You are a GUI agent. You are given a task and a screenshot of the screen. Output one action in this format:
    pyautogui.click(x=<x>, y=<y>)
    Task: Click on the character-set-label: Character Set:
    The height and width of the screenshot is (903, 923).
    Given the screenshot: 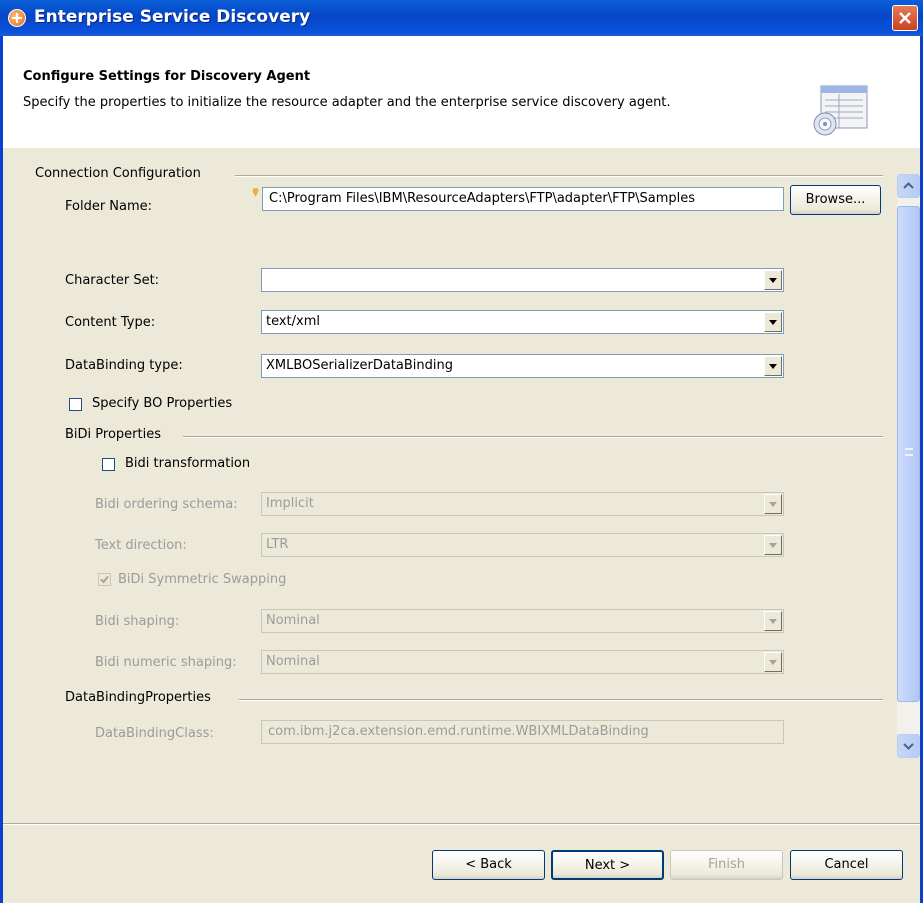 What is the action you would take?
    pyautogui.click(x=112, y=280)
    